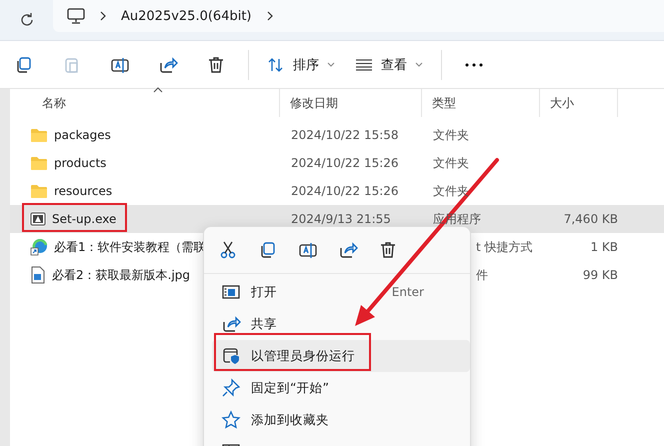 Image resolution: width=664 pixels, height=446 pixels. What do you see at coordinates (345, 135) in the screenshot?
I see `modified-date: 2024/10/22 15:58` at bounding box center [345, 135].